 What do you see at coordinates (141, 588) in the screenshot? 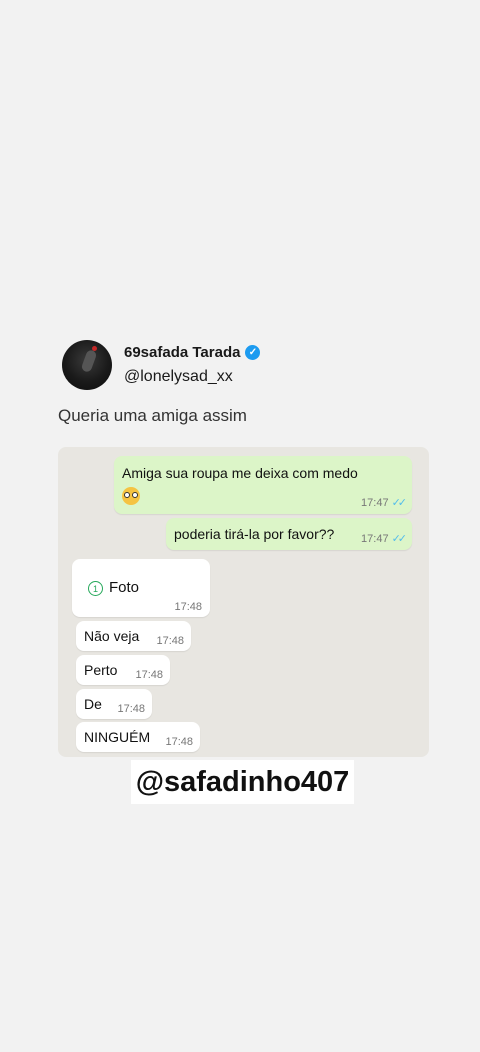
I see `message-bubble-incoming-photo: 1 Foto 17:48` at bounding box center [141, 588].